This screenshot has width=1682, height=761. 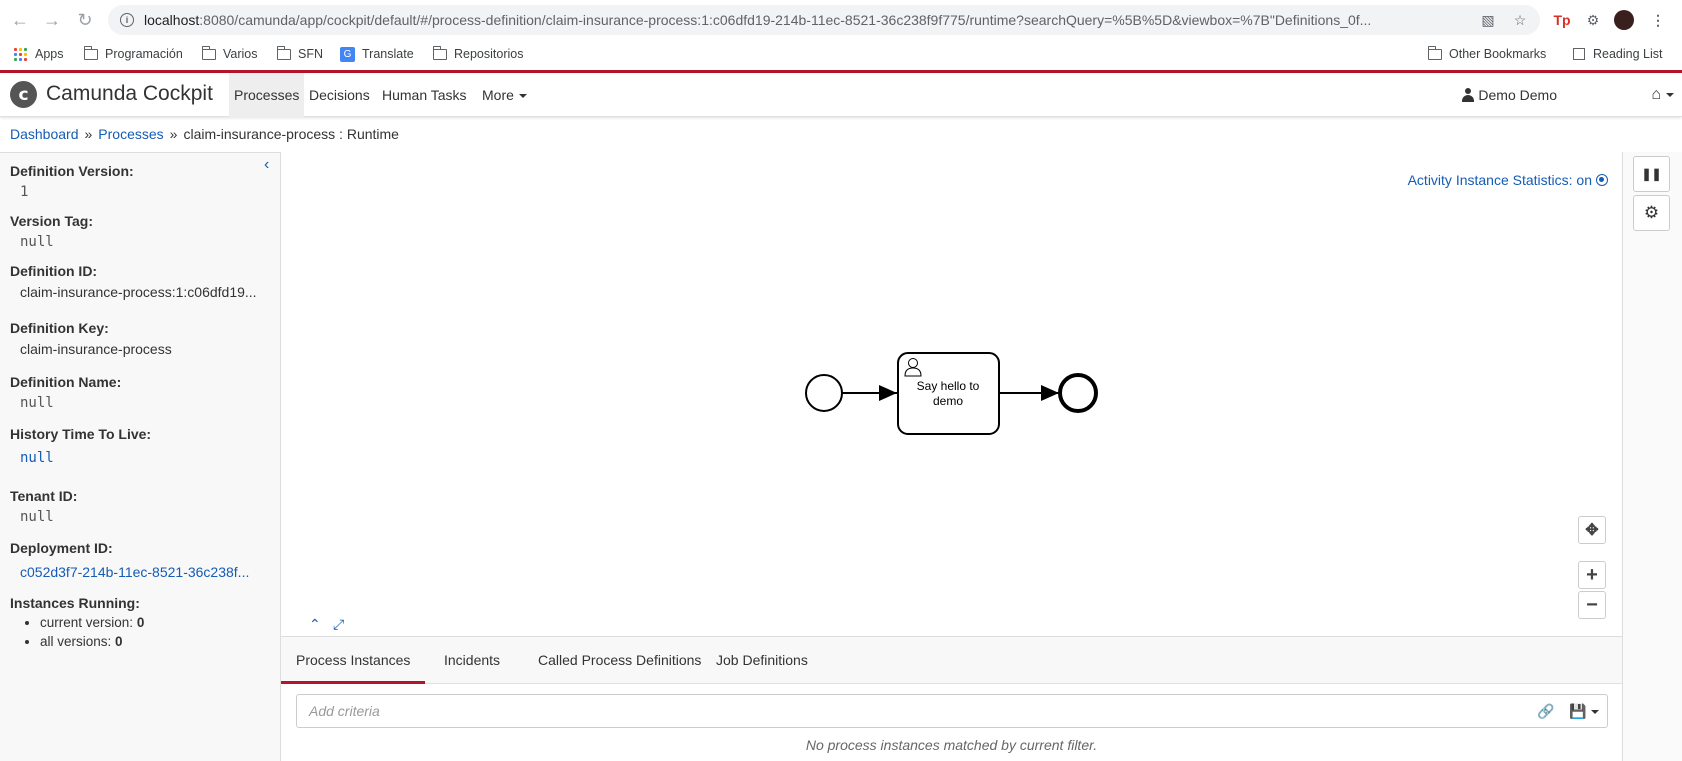 What do you see at coordinates (129, 94) in the screenshot?
I see `brand-name: Camunda Cockpit` at bounding box center [129, 94].